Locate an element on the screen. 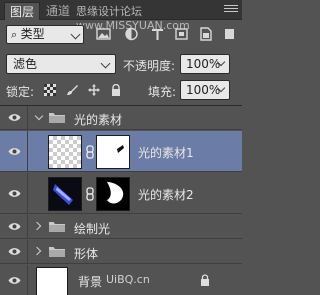 The width and height of the screenshot is (320, 295). lock-transparency-icon is located at coordinates (50, 90).